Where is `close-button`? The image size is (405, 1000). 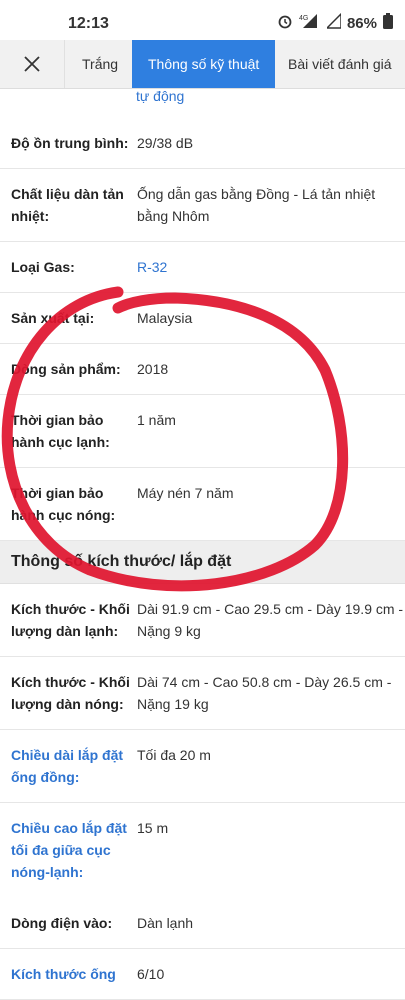 close-button is located at coordinates (32, 64).